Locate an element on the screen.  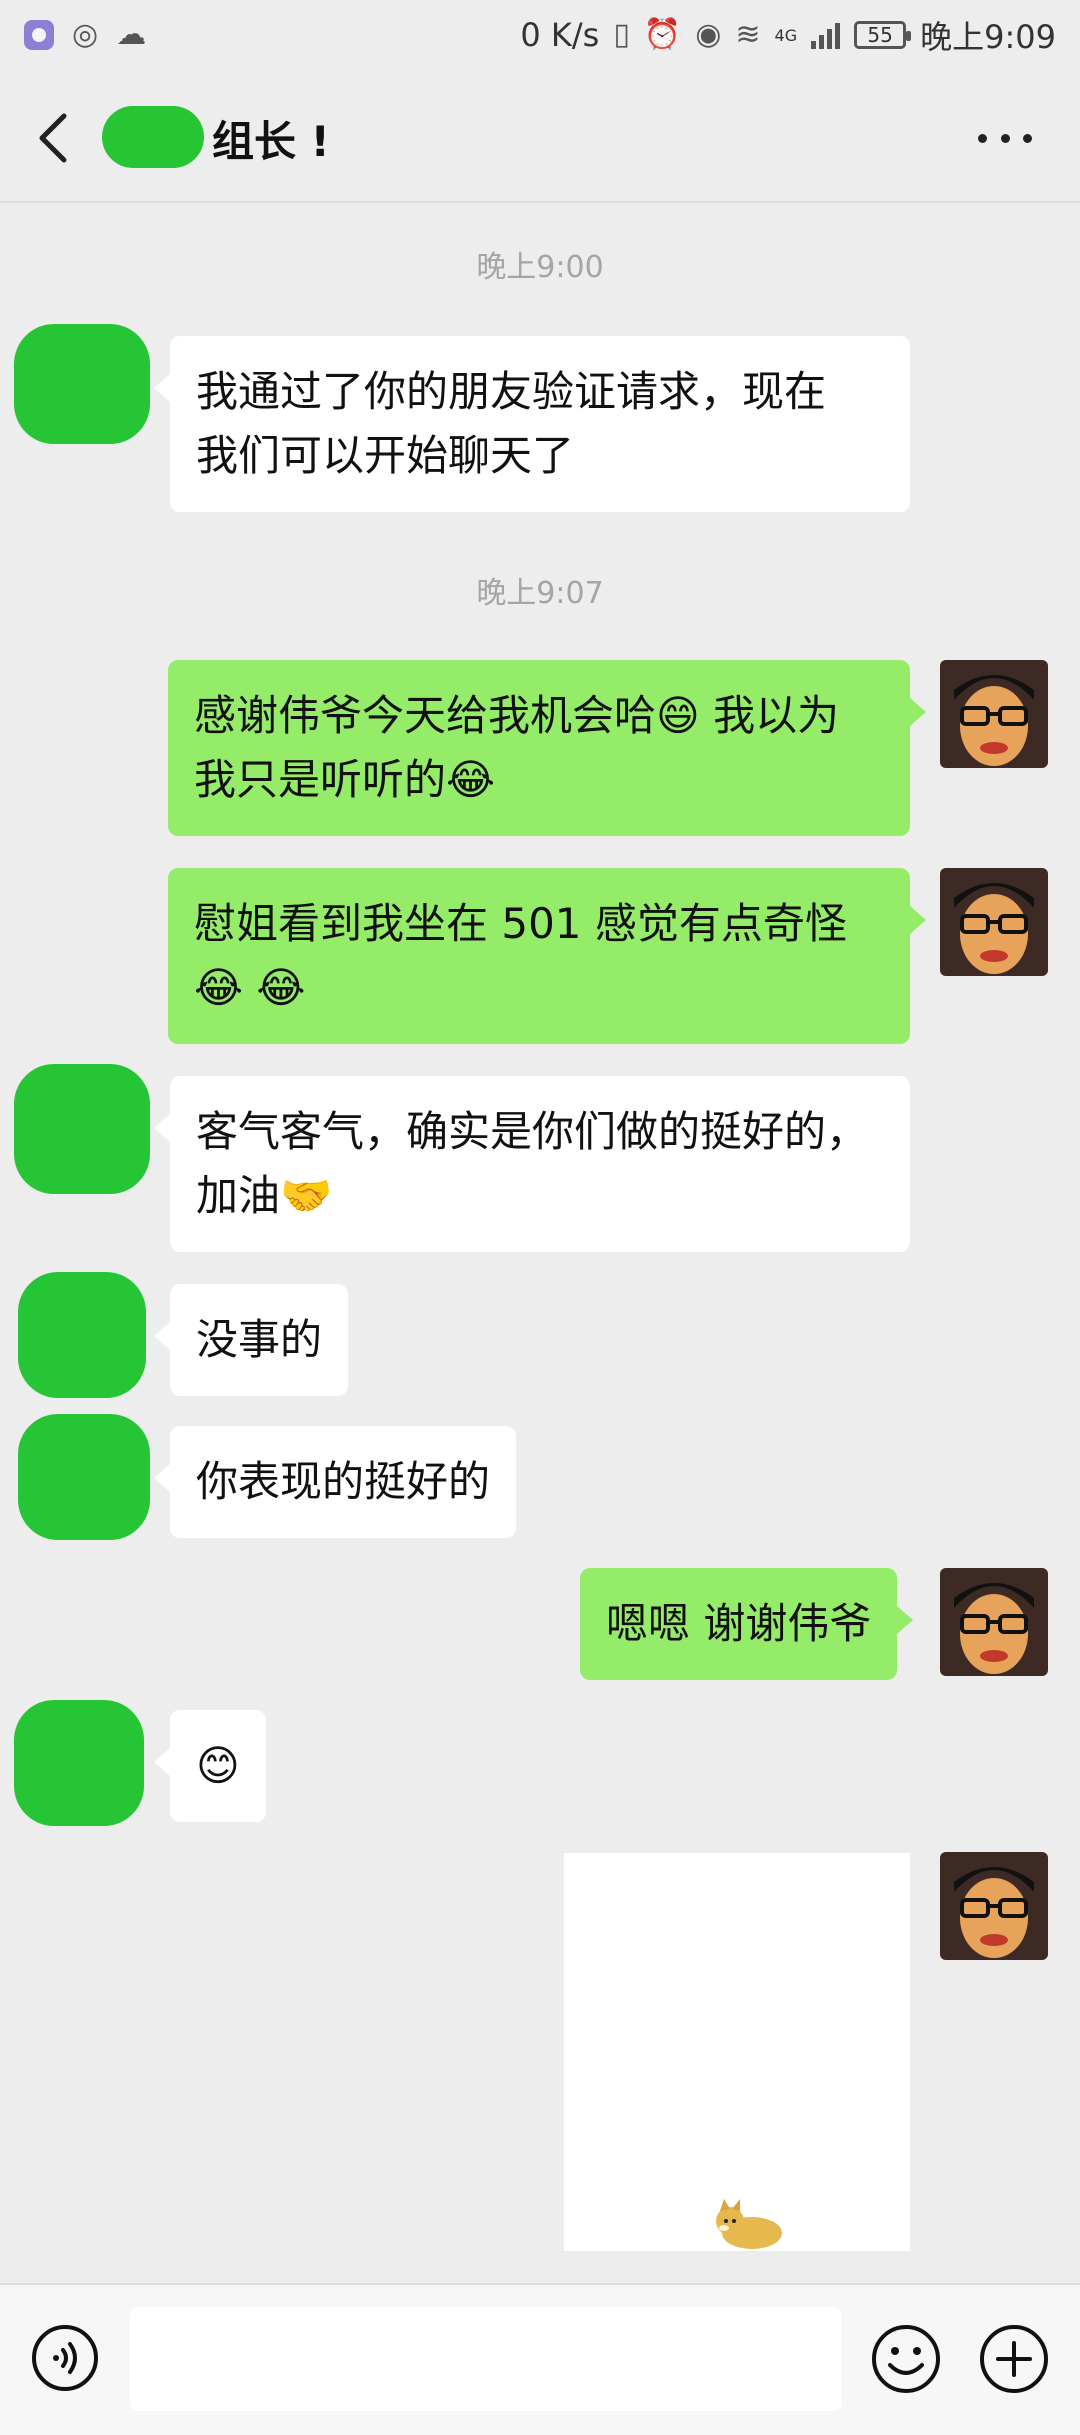
message-line: 我只是听听的😂 is located at coordinates (345, 779).